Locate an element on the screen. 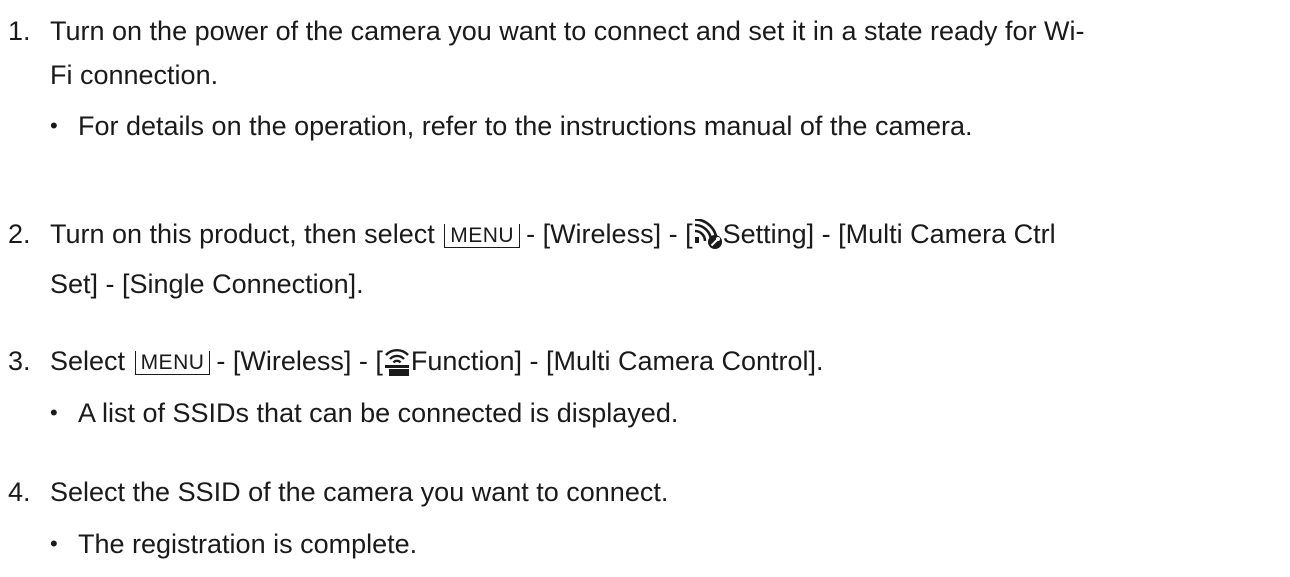 The height and width of the screenshot is (577, 1290). step-text-prefix: Select is located at coordinates (88, 361).